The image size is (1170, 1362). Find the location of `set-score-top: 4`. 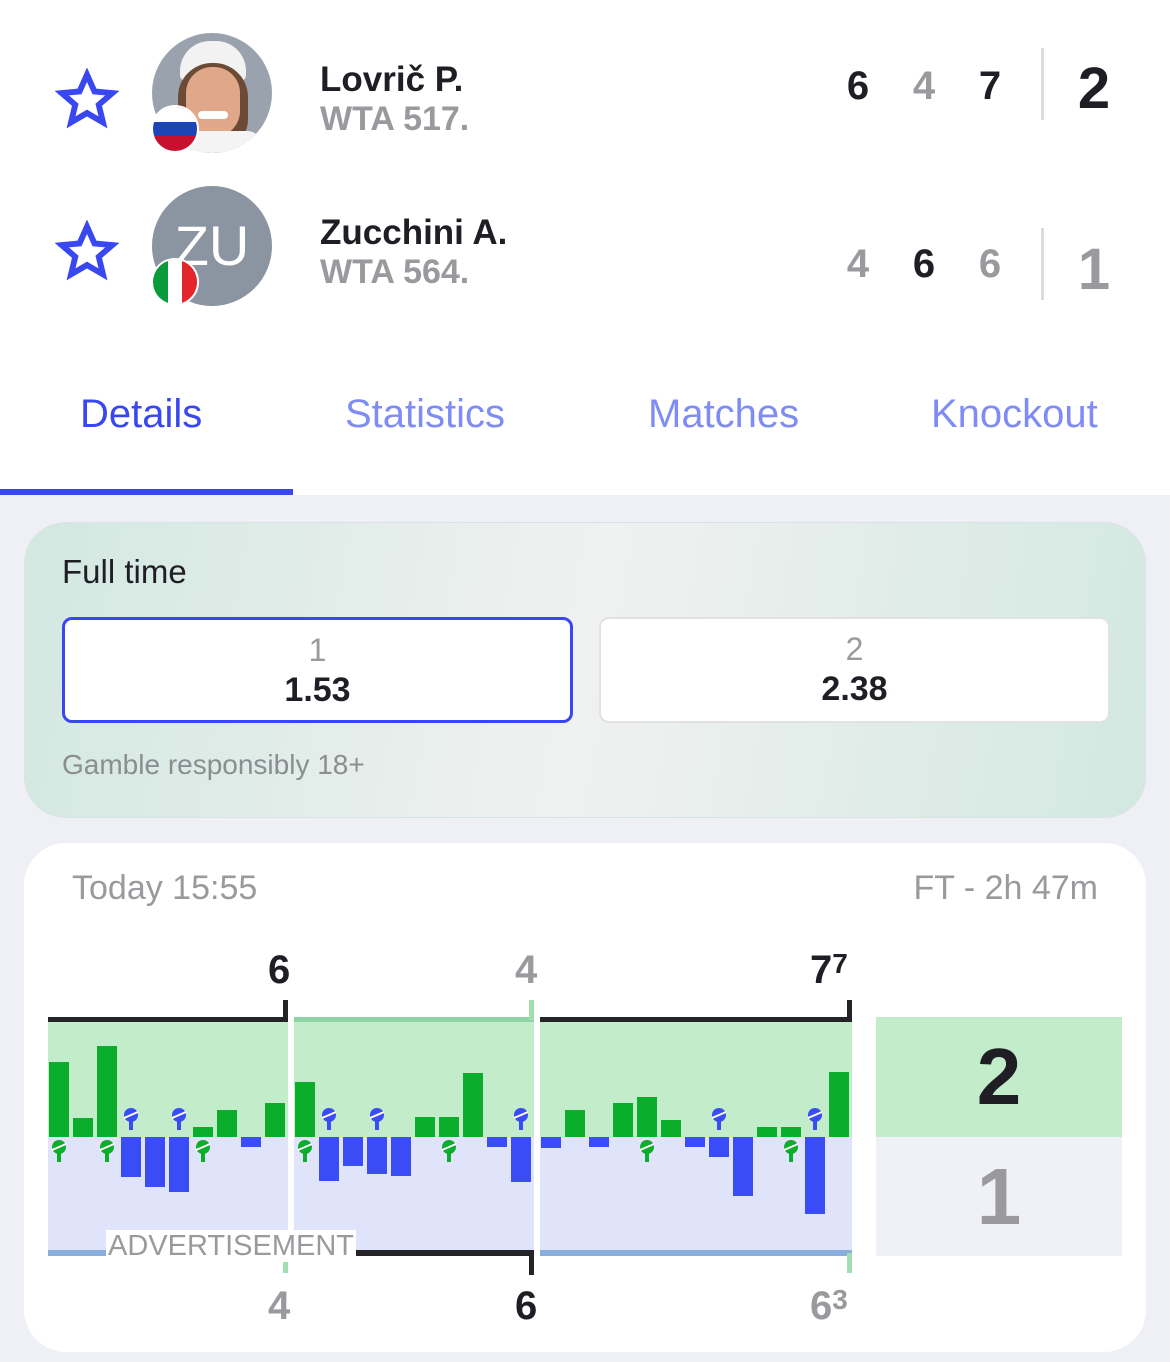

set-score-top: 4 is located at coordinates (526, 970).